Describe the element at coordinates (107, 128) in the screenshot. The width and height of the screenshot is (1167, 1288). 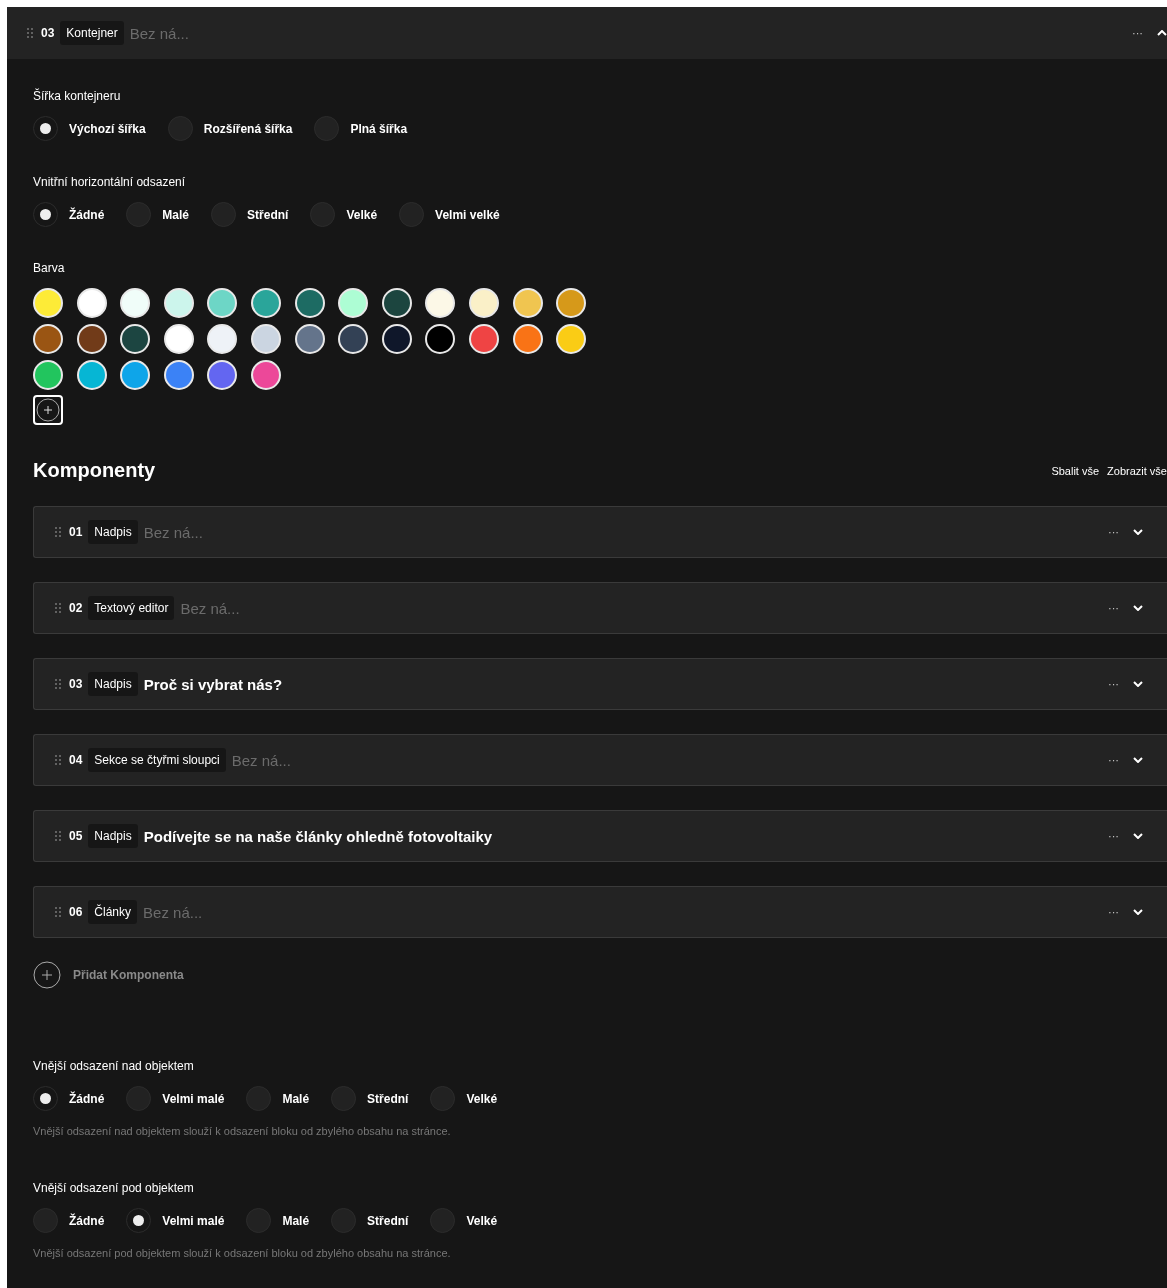
I see `radio-label: Výchozí šířka` at that location.